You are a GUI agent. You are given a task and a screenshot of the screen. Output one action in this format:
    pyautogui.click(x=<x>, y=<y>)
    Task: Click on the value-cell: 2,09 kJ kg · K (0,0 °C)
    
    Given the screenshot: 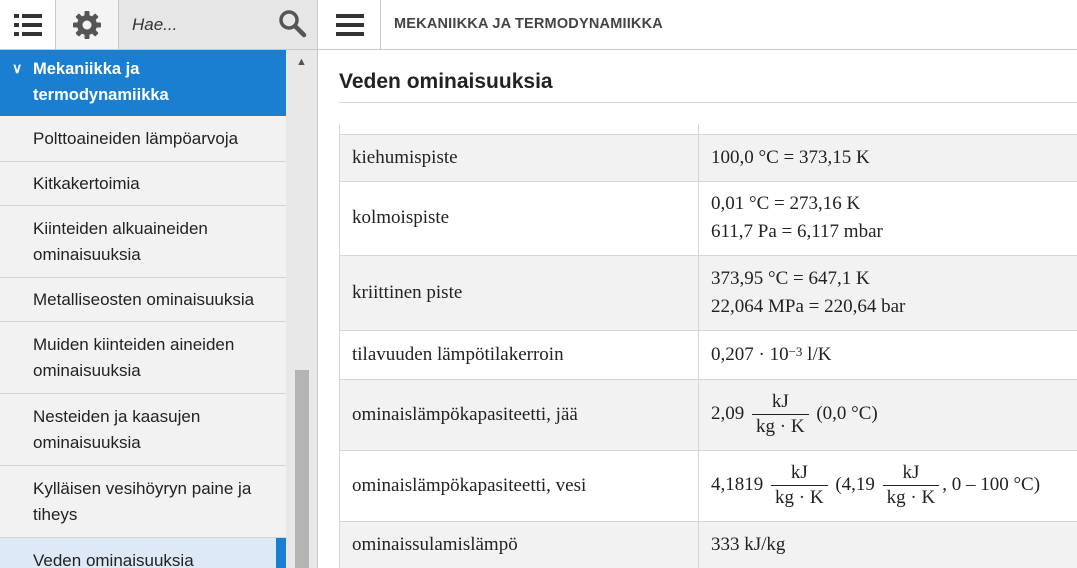 What is the action you would take?
    pyautogui.click(x=887, y=414)
    